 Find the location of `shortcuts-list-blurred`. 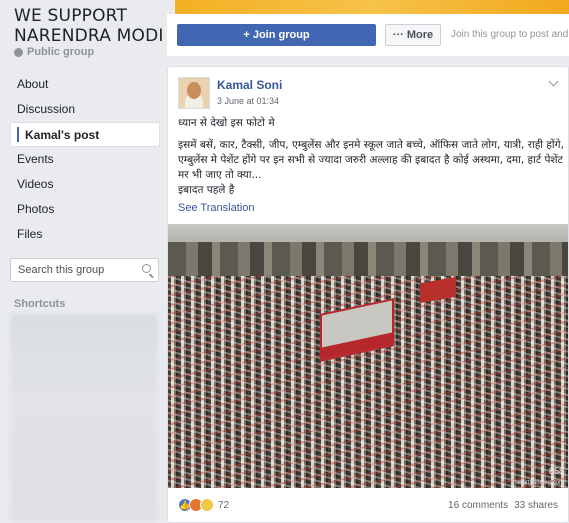

shortcuts-list-blurred is located at coordinates (84, 418).